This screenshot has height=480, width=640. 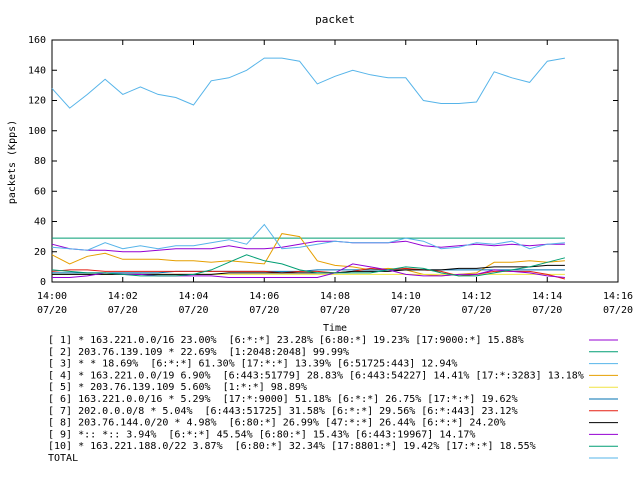 I want to click on x-tick-label-time: 14:10, so click(x=406, y=296).